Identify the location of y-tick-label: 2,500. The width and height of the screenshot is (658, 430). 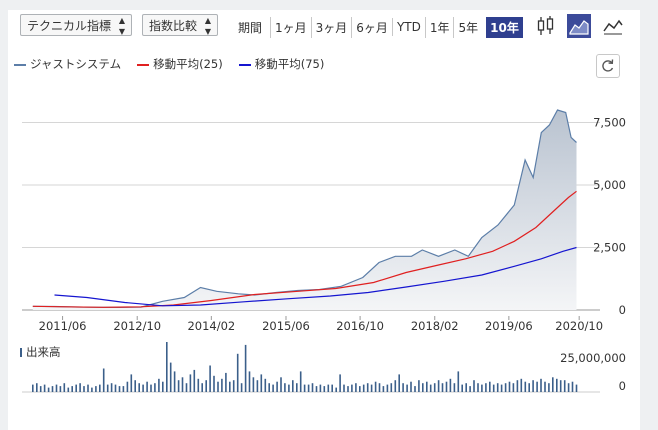
(609, 248).